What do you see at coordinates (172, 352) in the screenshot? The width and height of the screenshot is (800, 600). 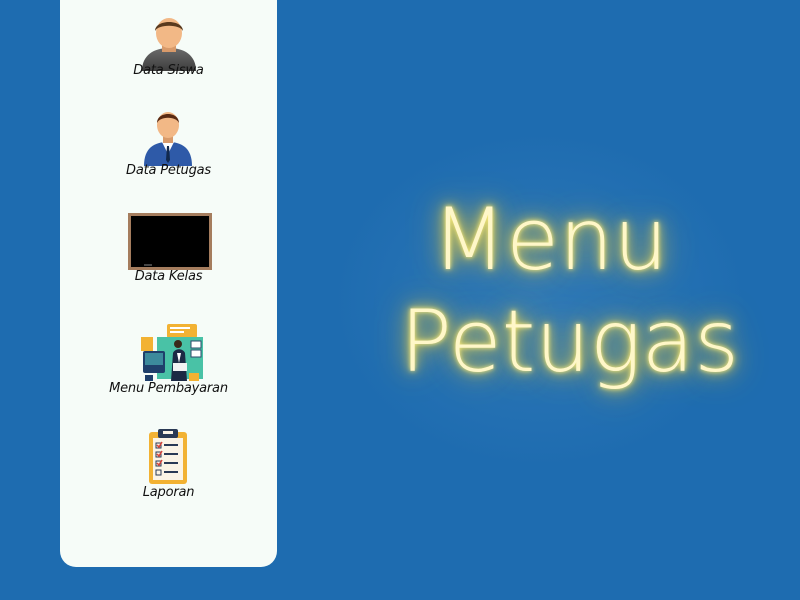 I see `payment-illustration-icon` at bounding box center [172, 352].